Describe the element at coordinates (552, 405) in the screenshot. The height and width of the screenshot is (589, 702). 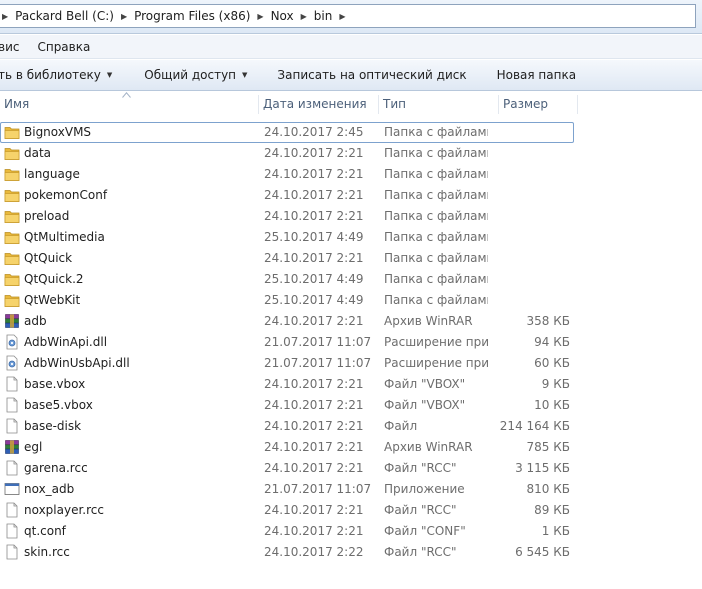
I see `file-size: 10 КБ` at that location.